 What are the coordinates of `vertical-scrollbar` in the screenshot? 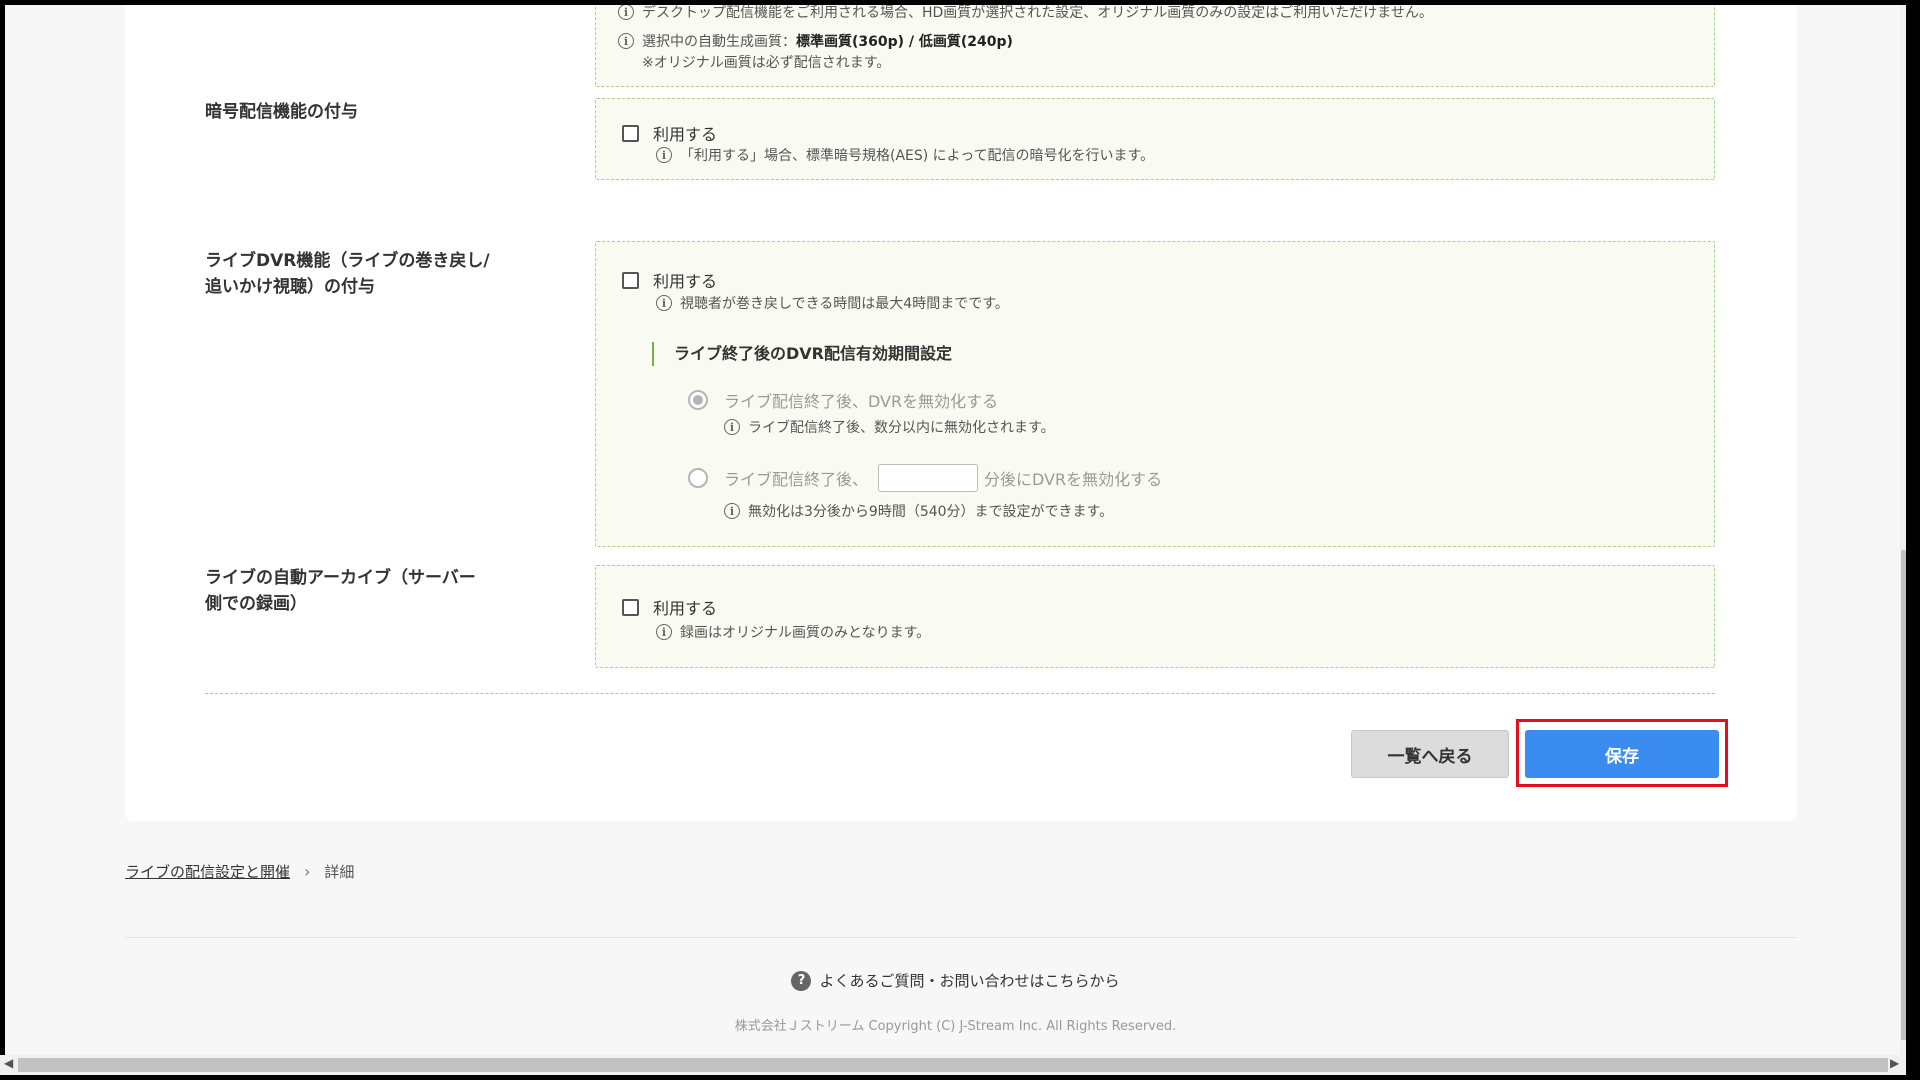 It's located at (1903, 532).